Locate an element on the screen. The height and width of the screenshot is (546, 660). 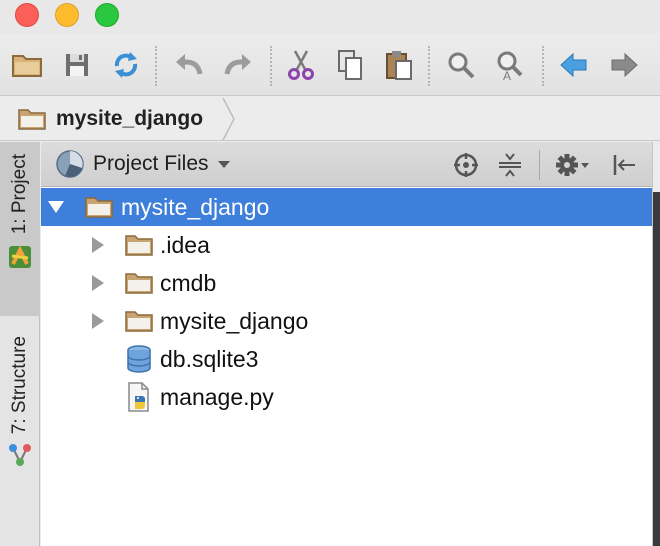
arrow-right-icon is located at coordinates (624, 65).